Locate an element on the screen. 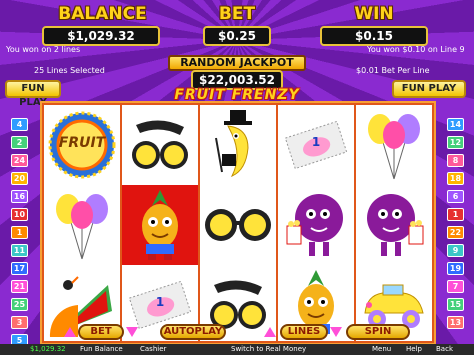  balance-value: $1,029.32 is located at coordinates (101, 36).